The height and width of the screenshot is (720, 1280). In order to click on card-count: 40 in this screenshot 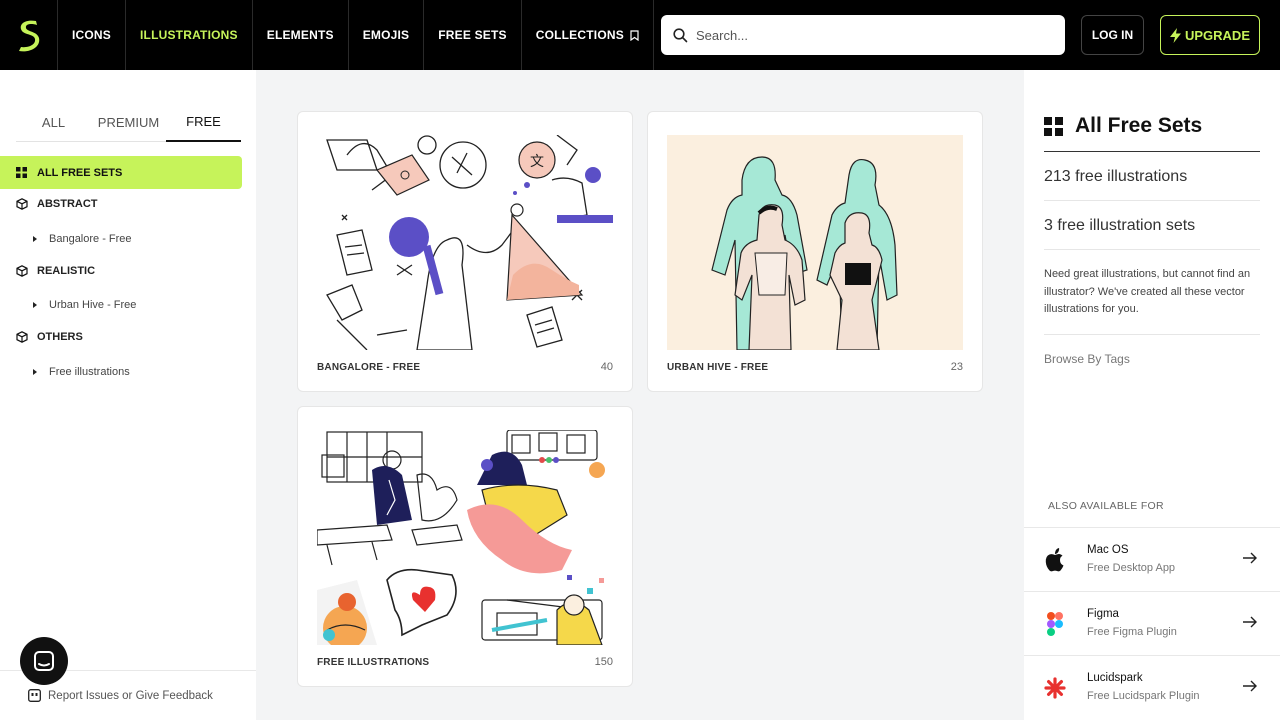, I will do `click(606, 367)`.